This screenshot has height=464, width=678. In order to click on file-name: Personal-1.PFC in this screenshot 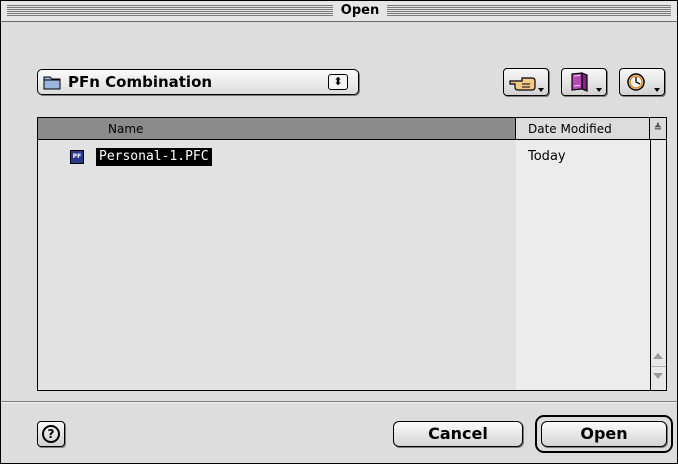, I will do `click(154, 157)`.